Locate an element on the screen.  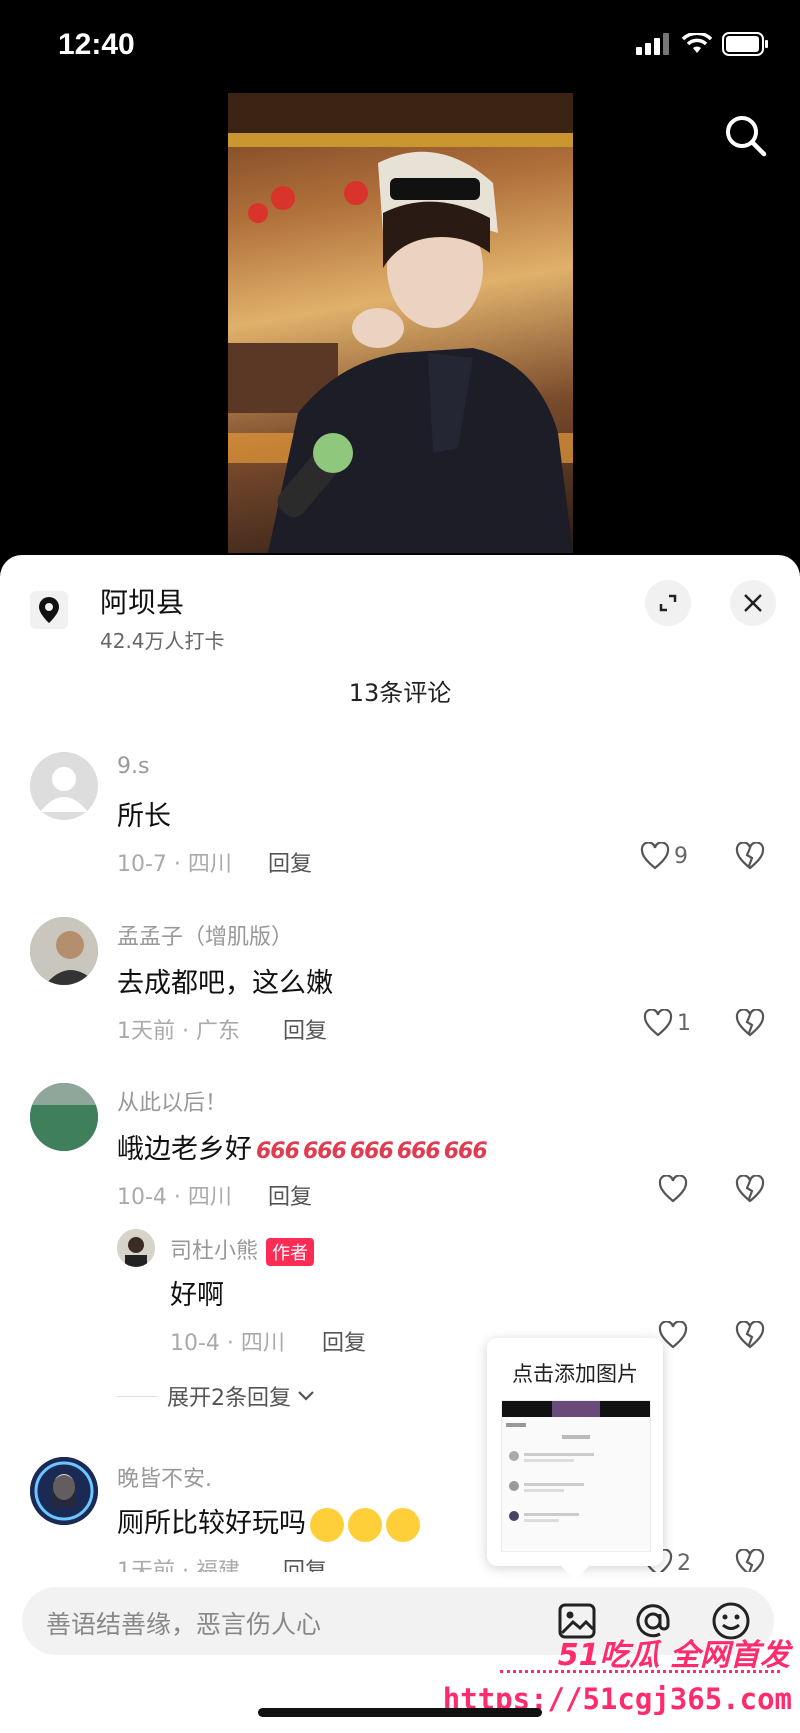
comment-text-body: 厕所比较好玩吗 is located at coordinates (211, 1523).